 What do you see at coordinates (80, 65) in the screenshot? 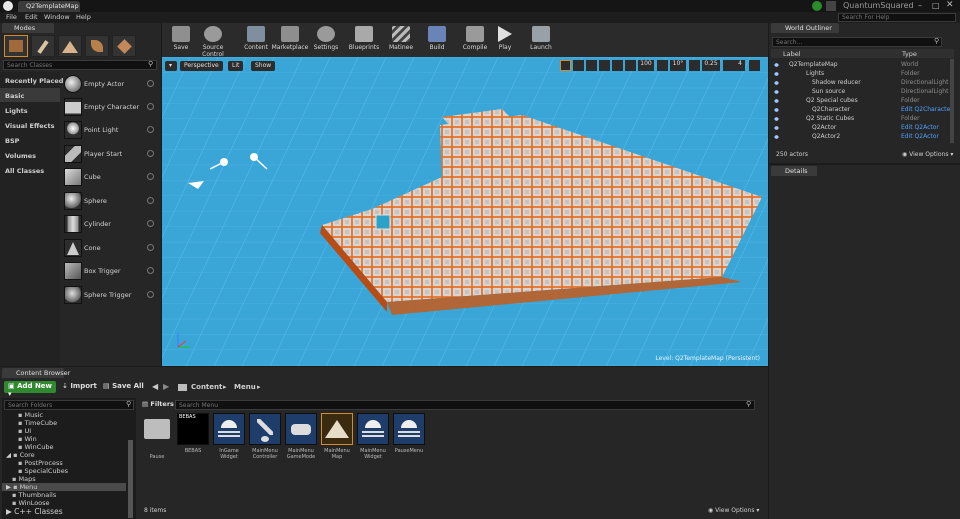
I see `class-search-input` at bounding box center [80, 65].